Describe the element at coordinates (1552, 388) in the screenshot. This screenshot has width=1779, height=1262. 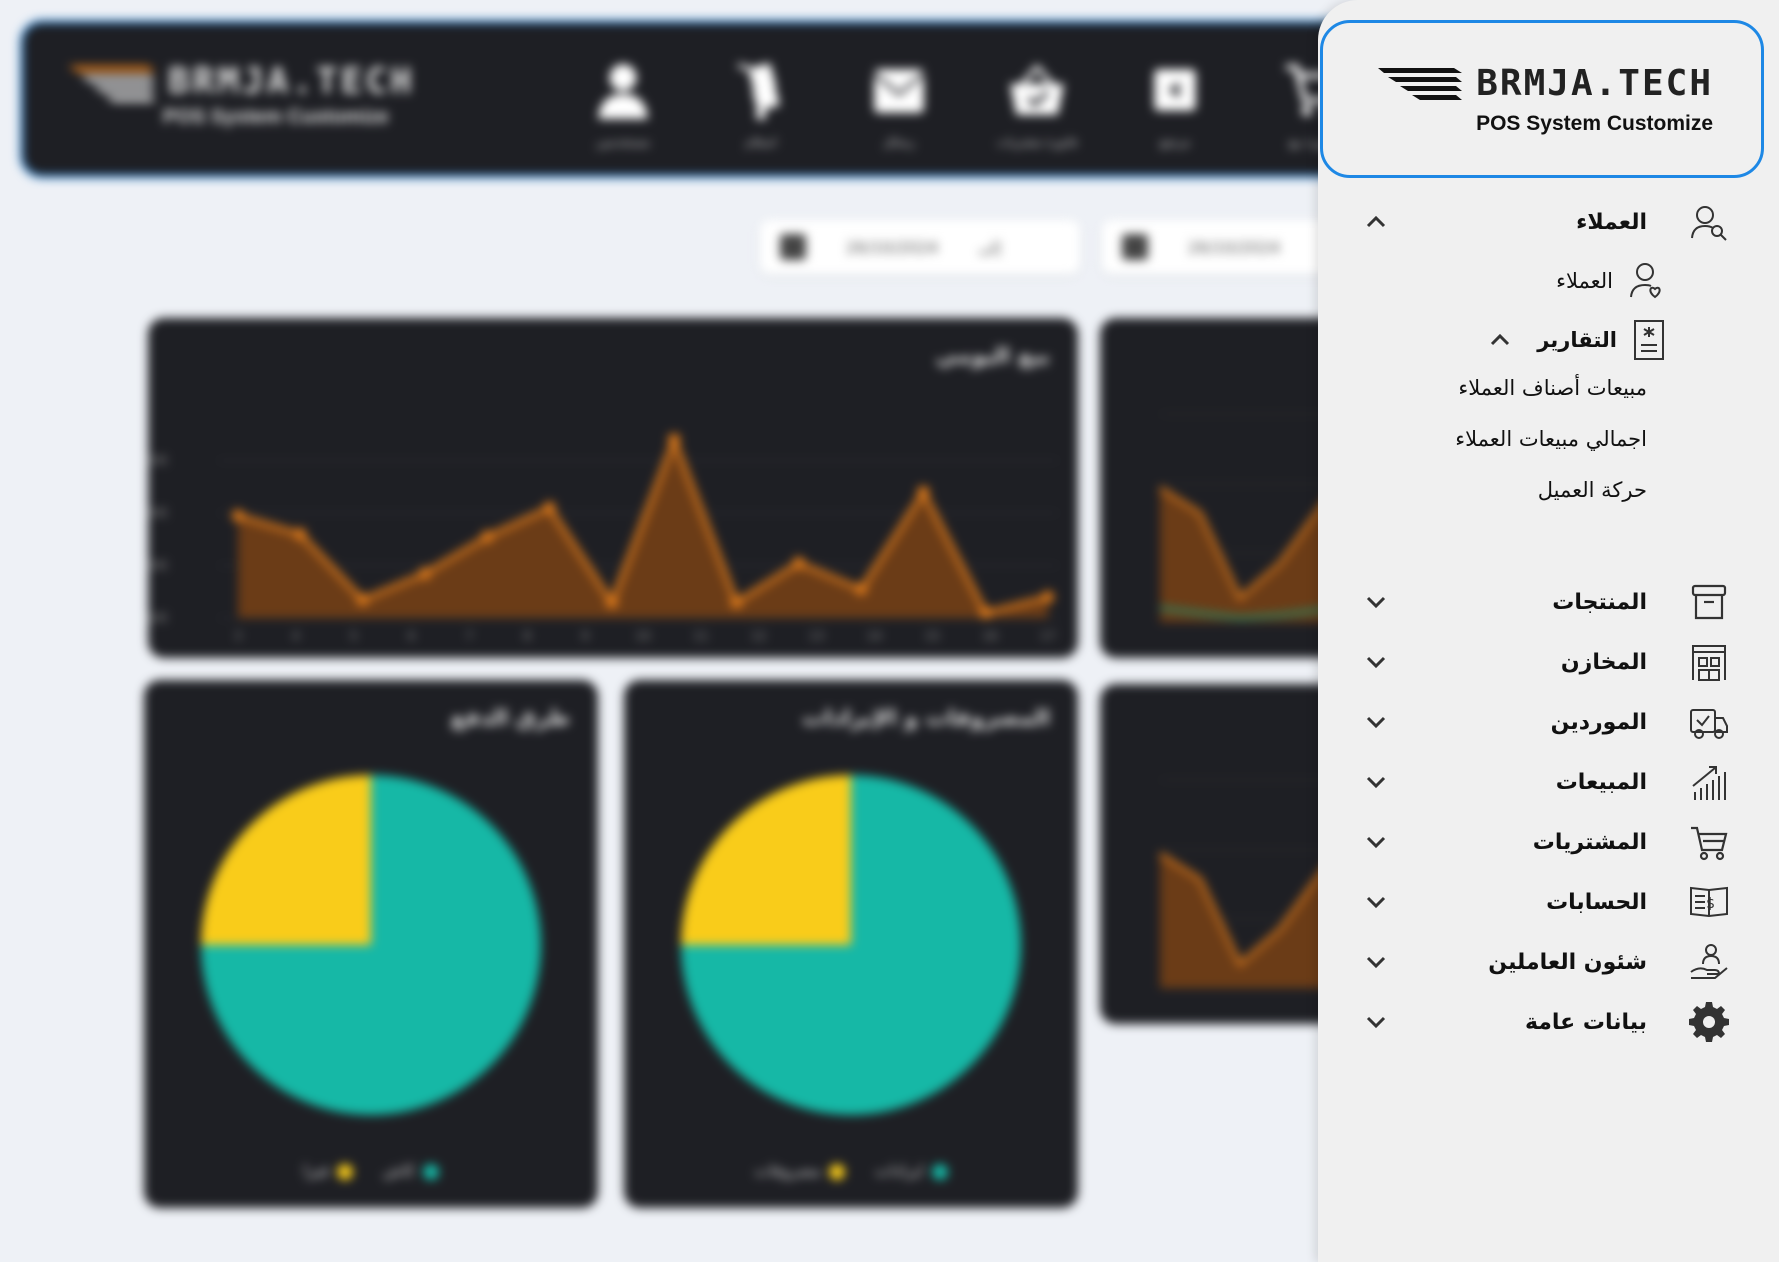
I see `sidebar-report-customer-item-sales: مبيعات أصناف العملاء` at that location.